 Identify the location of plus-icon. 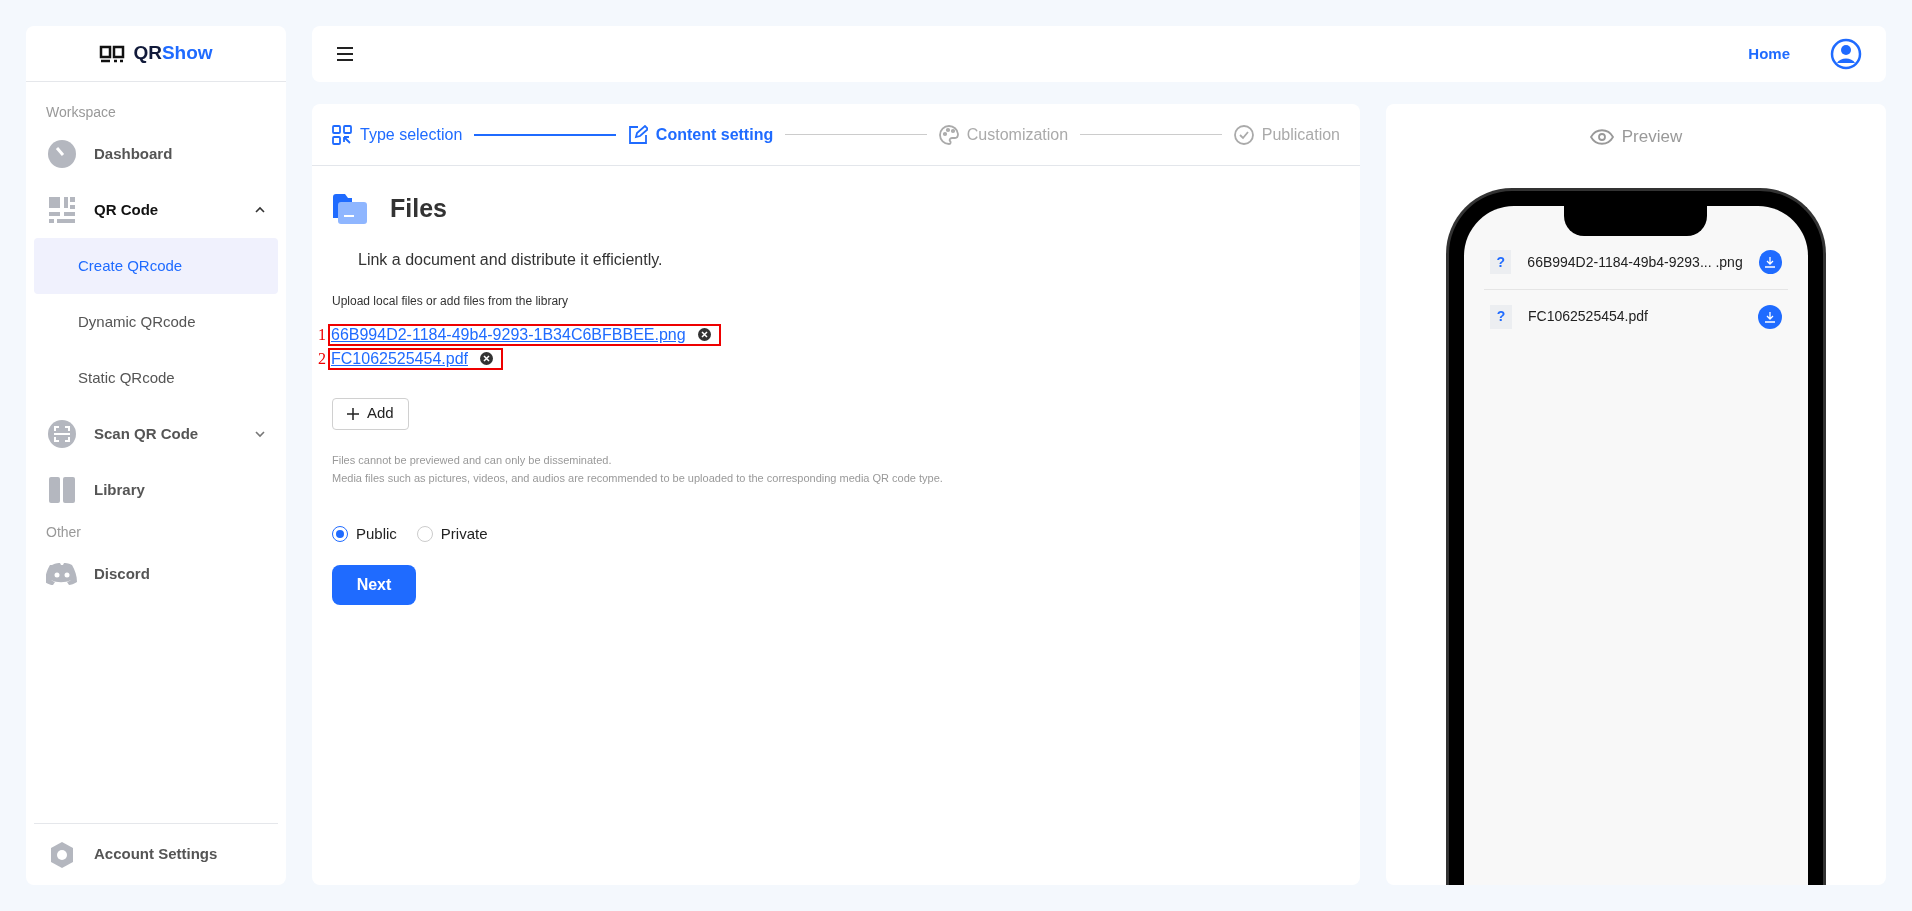
(353, 413).